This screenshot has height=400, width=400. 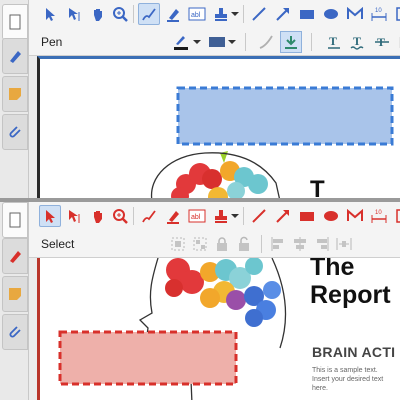 I want to click on page-icon, so click(x=15, y=22).